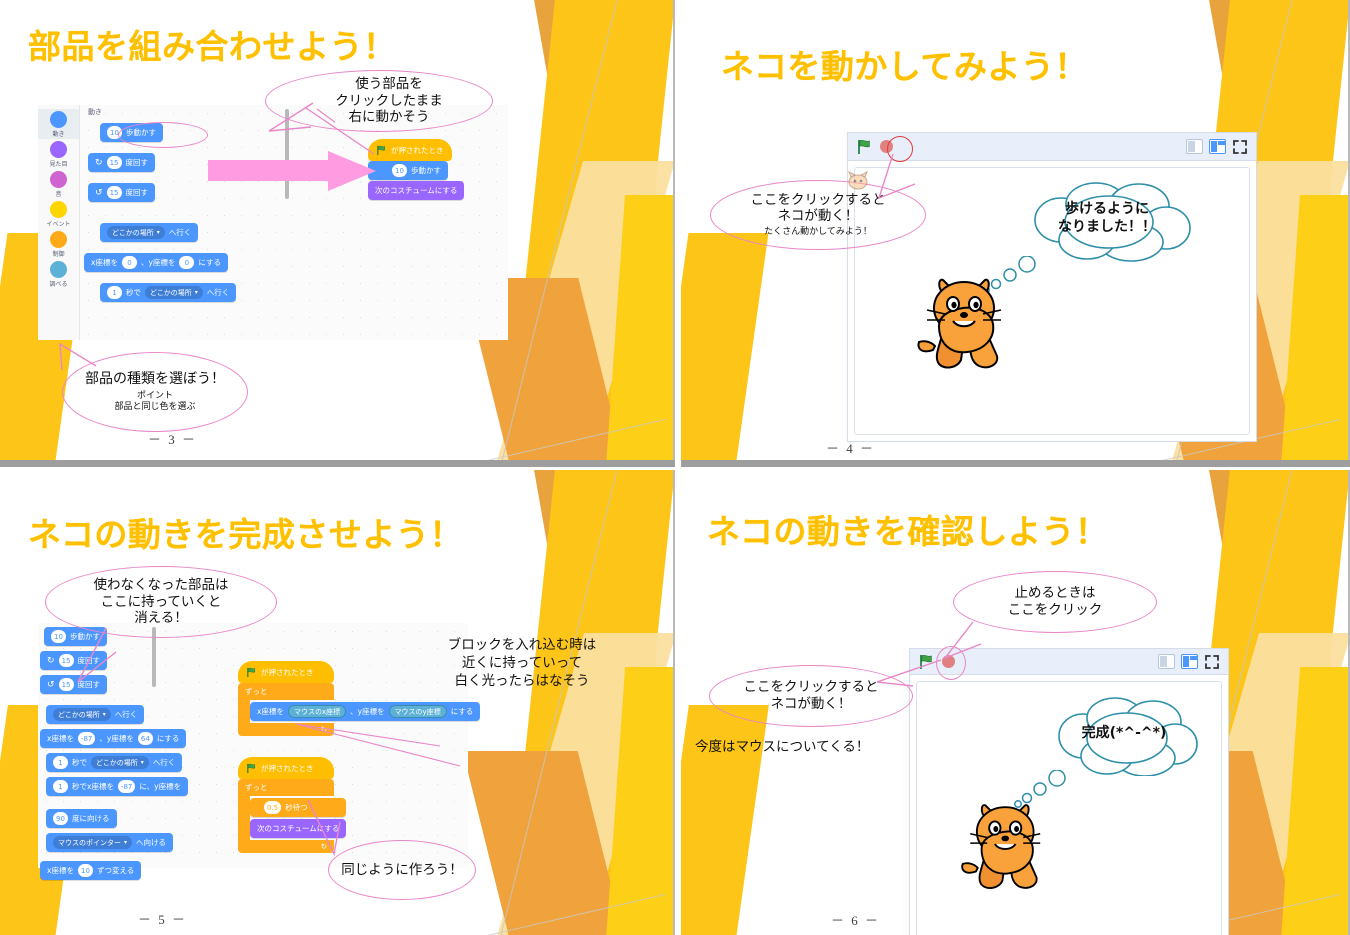  Describe the element at coordinates (95, 112) in the screenshot. I see `palette-section-header: 動き` at that location.